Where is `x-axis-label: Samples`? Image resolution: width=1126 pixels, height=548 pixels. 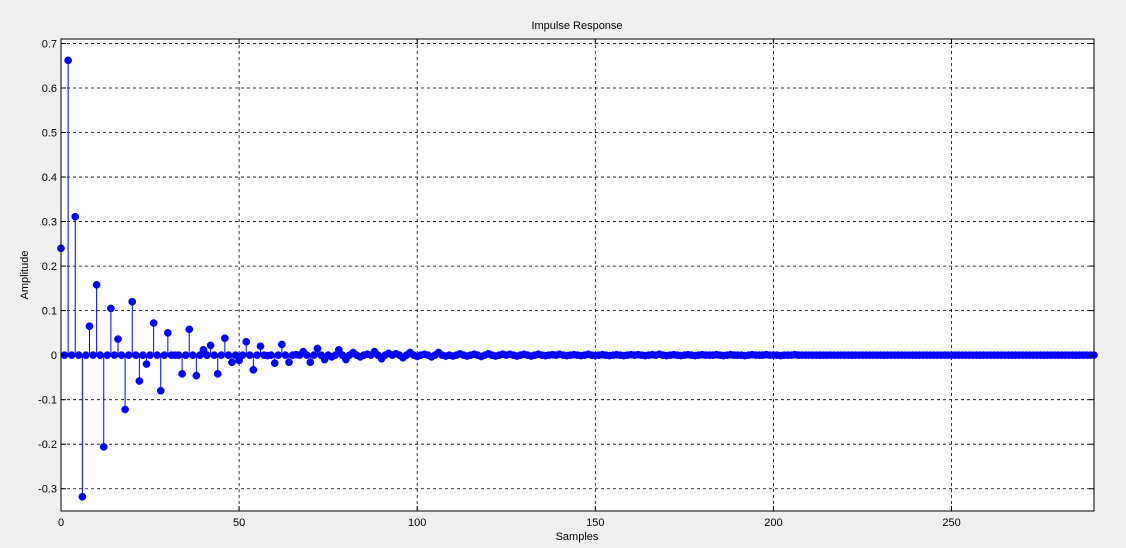 x-axis-label: Samples is located at coordinates (577, 537).